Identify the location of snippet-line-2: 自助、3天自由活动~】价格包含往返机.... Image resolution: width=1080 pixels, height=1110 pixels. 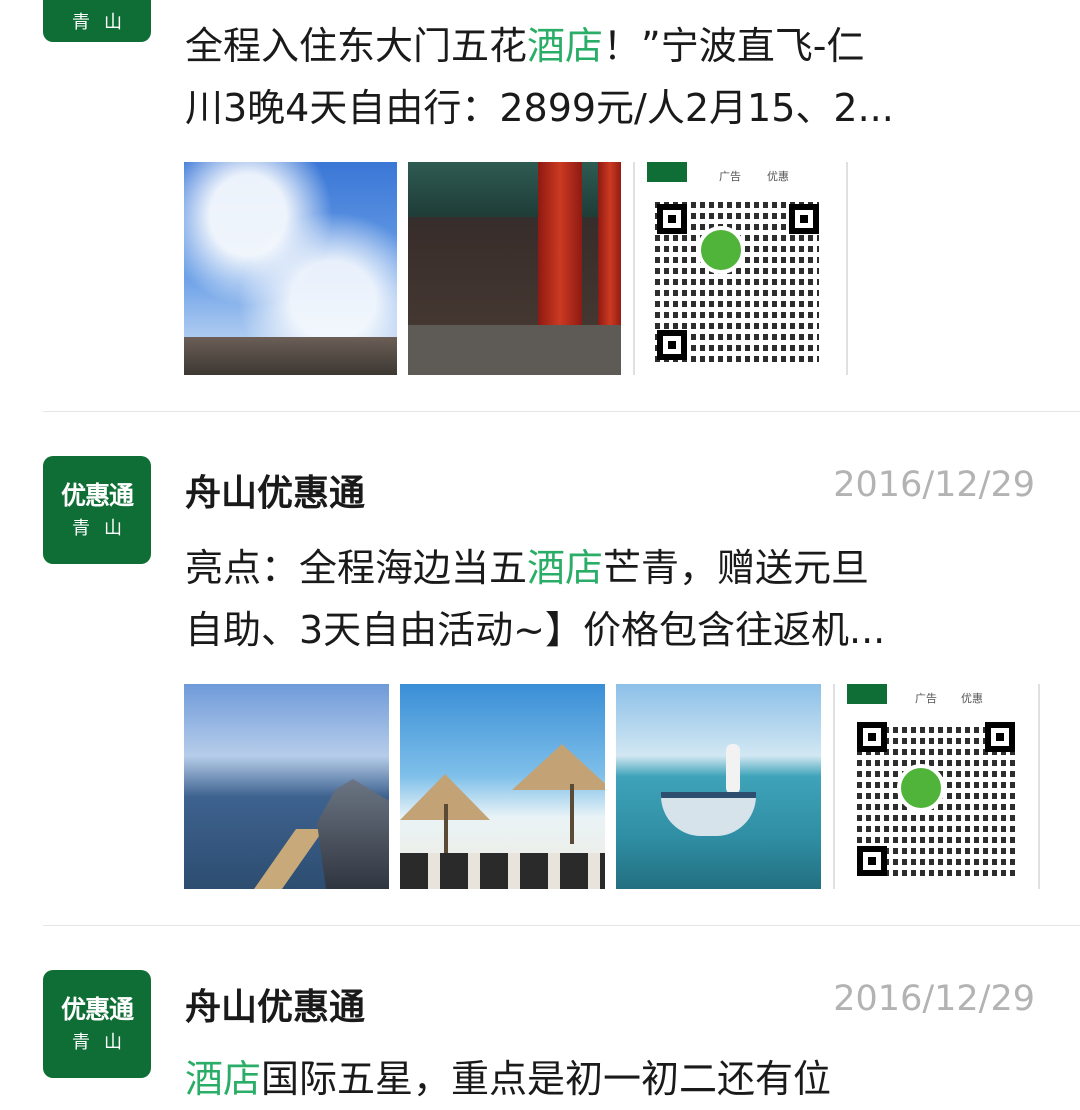
(535, 630).